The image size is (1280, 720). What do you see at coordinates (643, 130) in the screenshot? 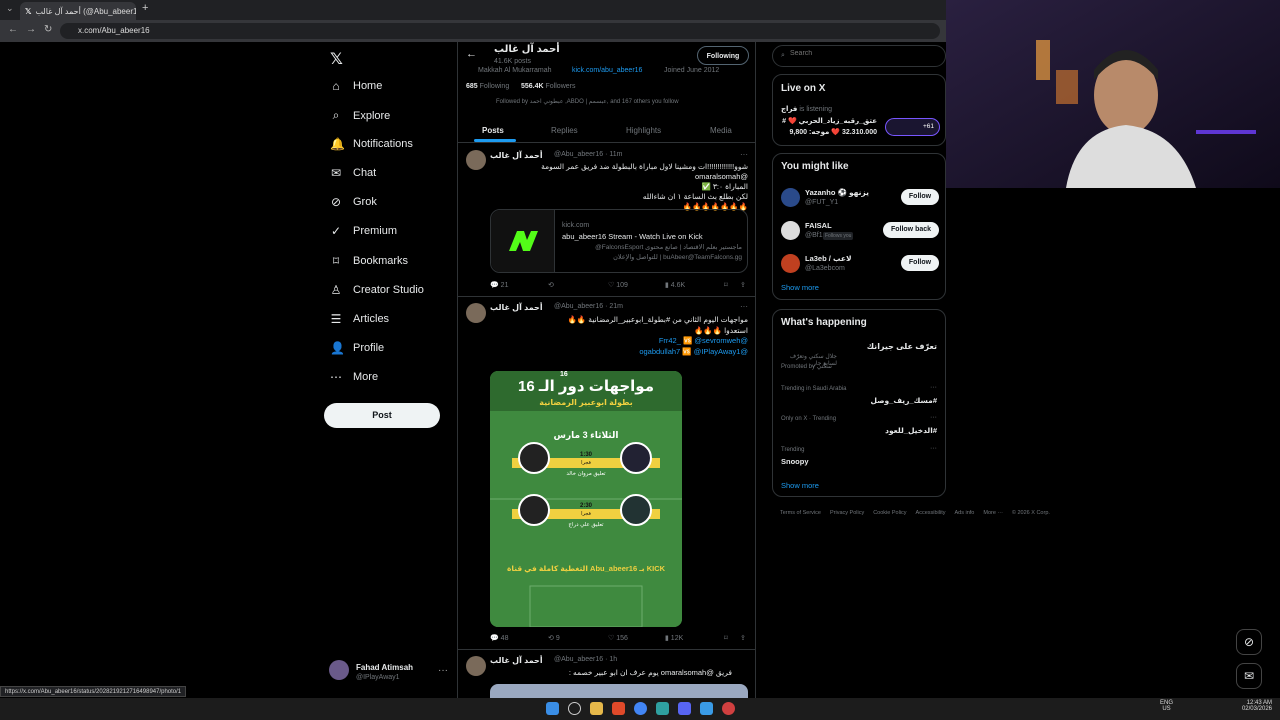
I see `tab-highlights: Highlights` at bounding box center [643, 130].